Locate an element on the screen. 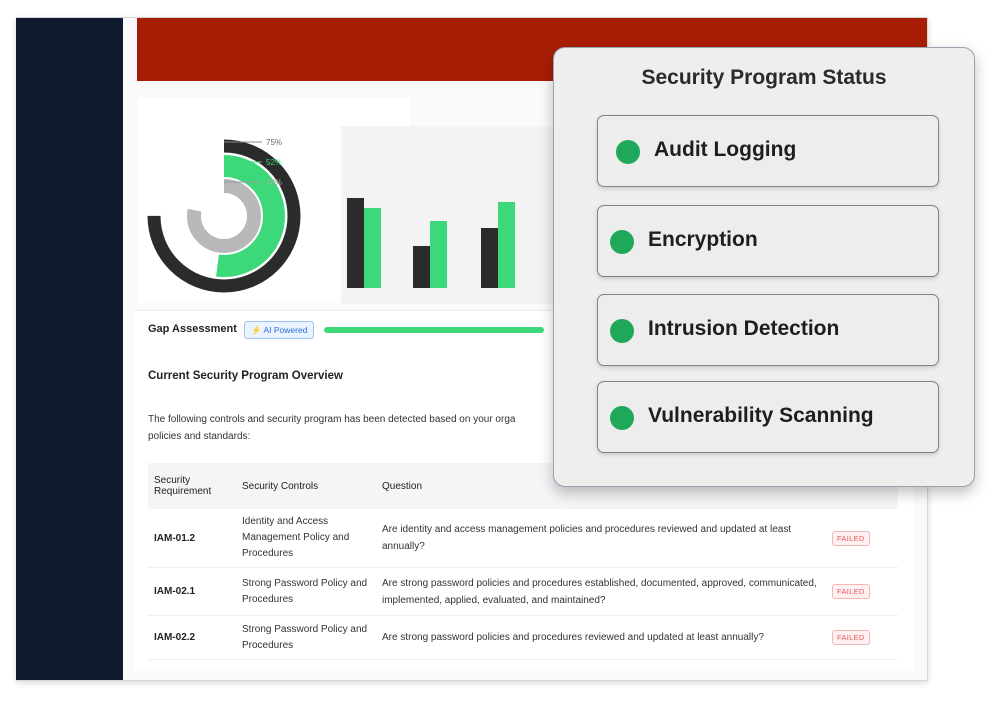  donut-label-2: 52% is located at coordinates (274, 162).